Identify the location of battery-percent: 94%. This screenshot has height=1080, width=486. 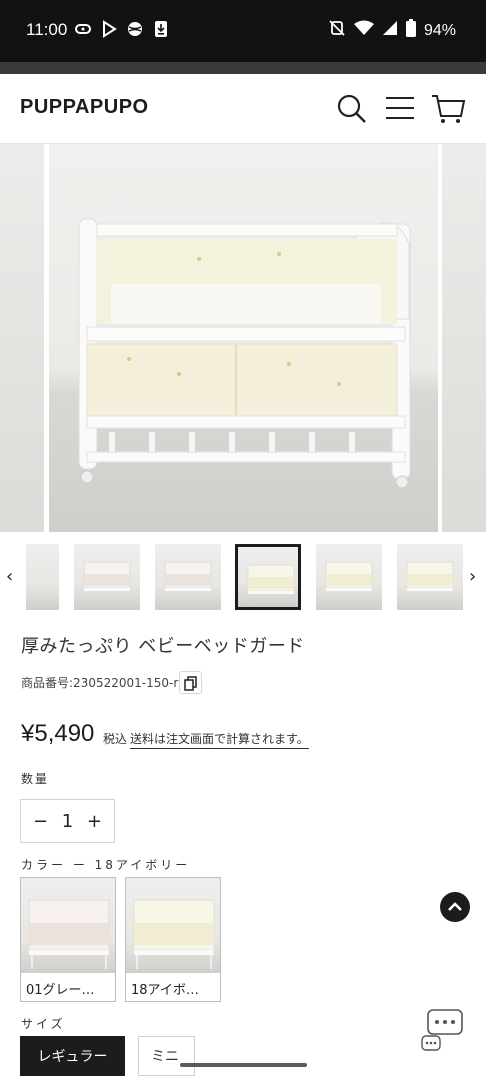
(439, 30).